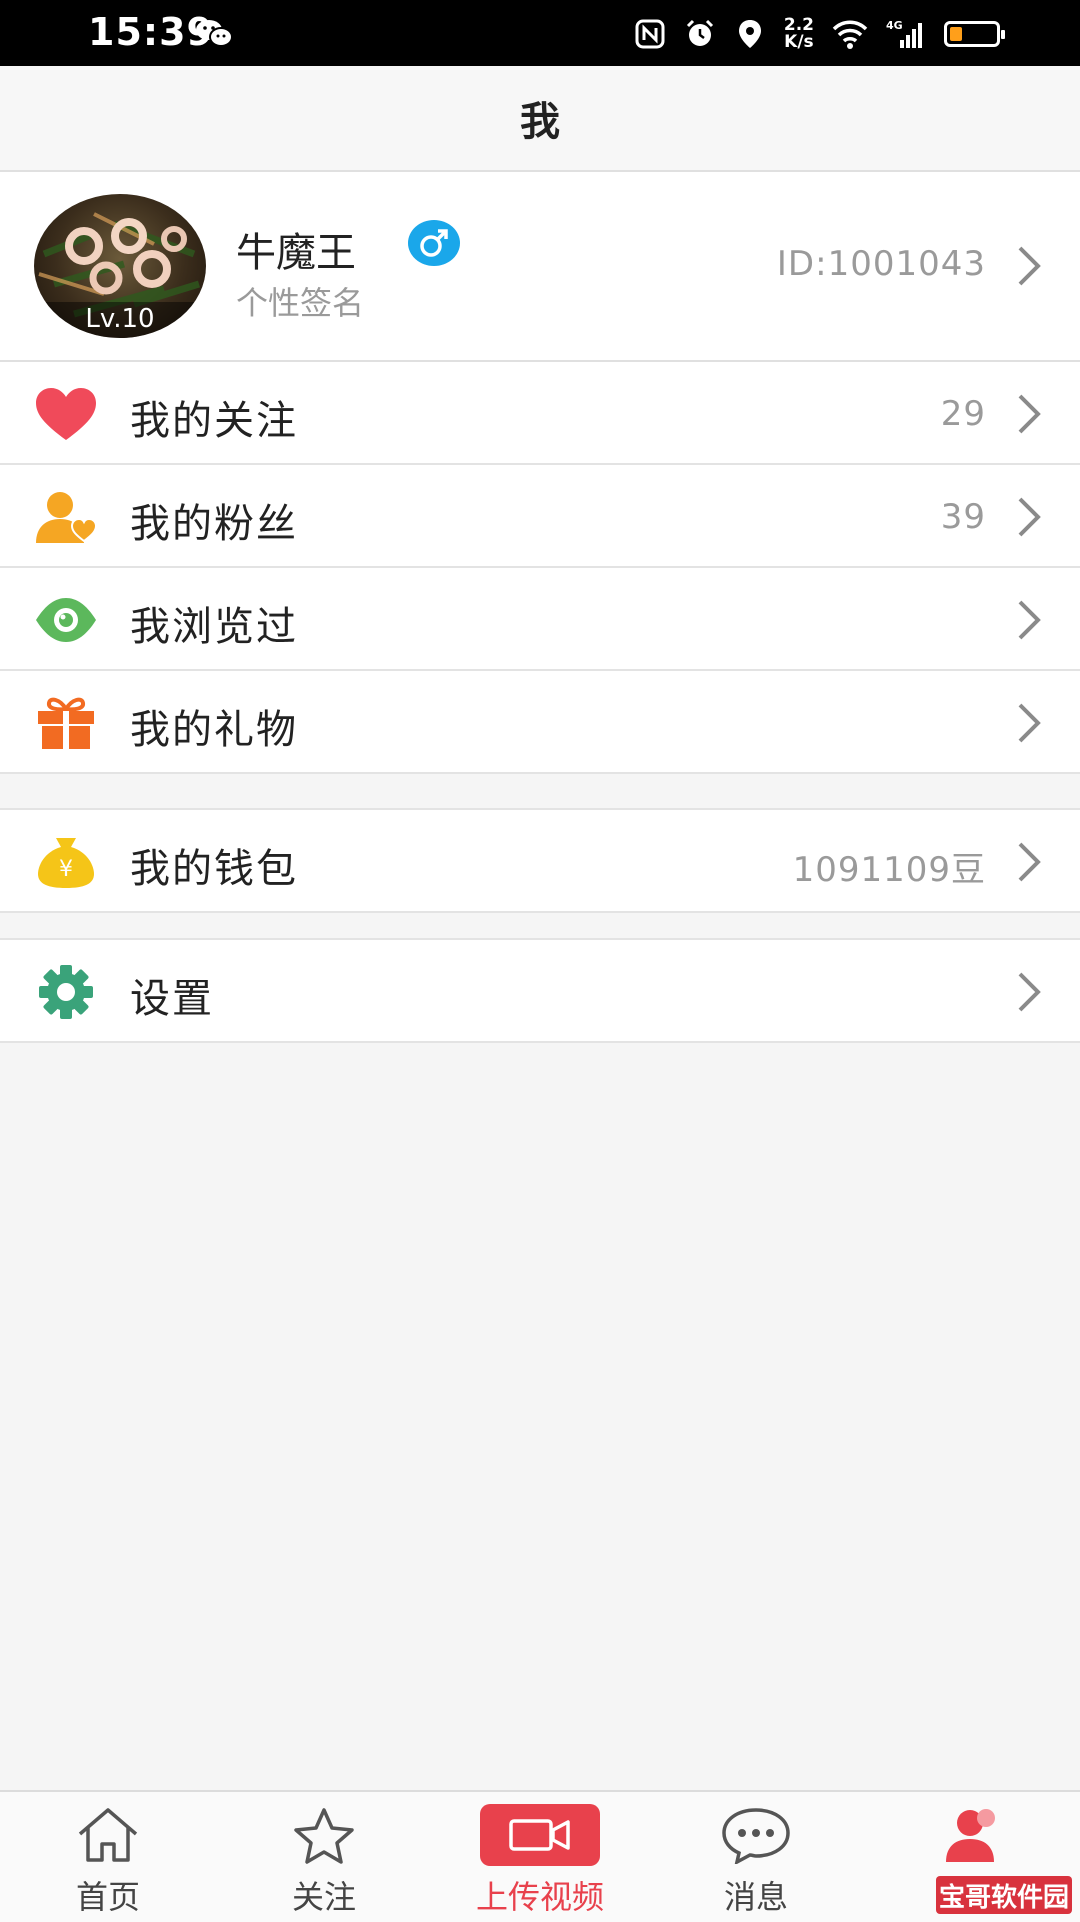 This screenshot has height=1922, width=1080. I want to click on money-bag-icon: ¥, so click(66, 863).